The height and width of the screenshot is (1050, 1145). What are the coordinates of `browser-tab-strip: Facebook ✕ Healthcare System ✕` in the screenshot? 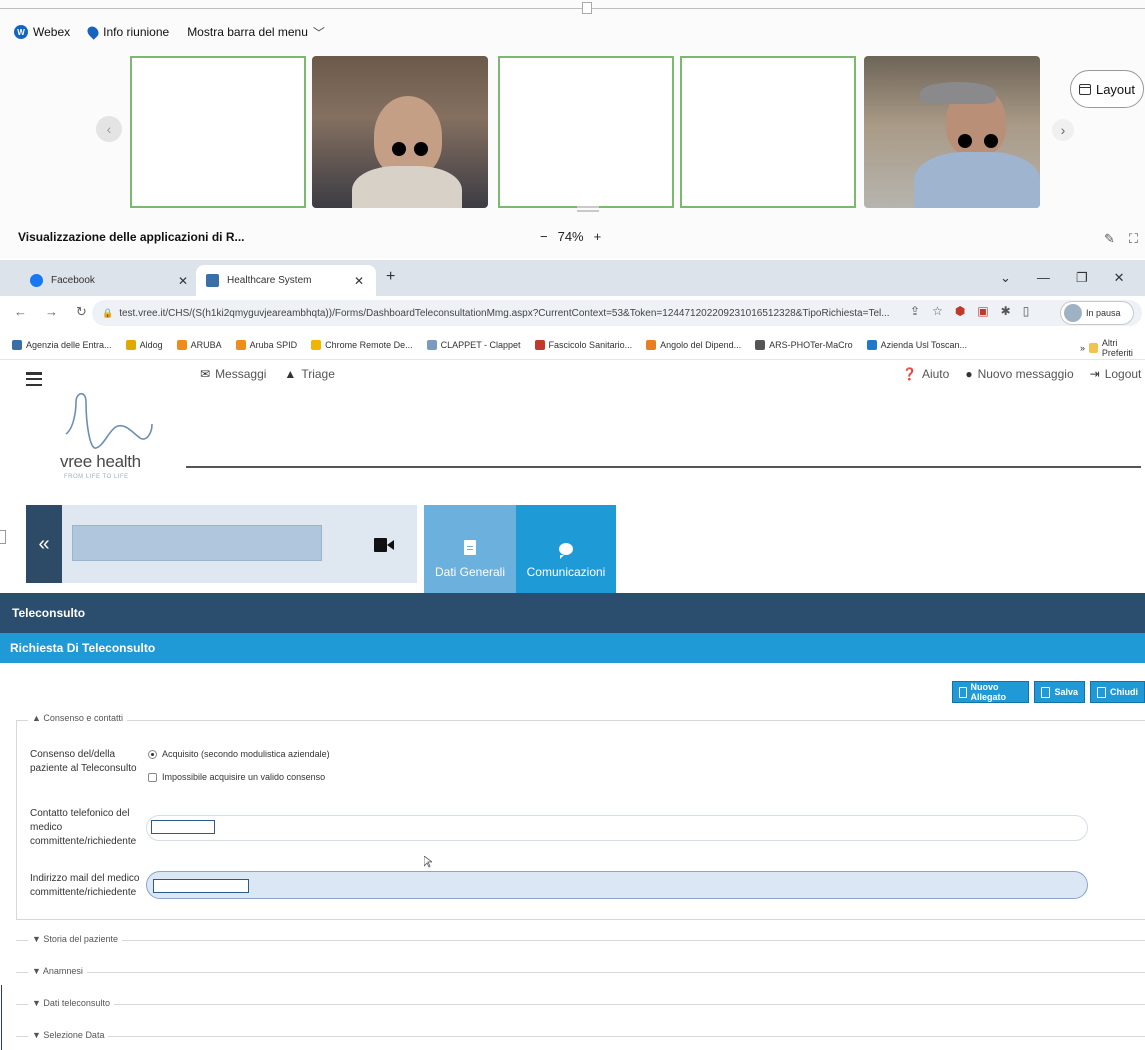 It's located at (572, 278).